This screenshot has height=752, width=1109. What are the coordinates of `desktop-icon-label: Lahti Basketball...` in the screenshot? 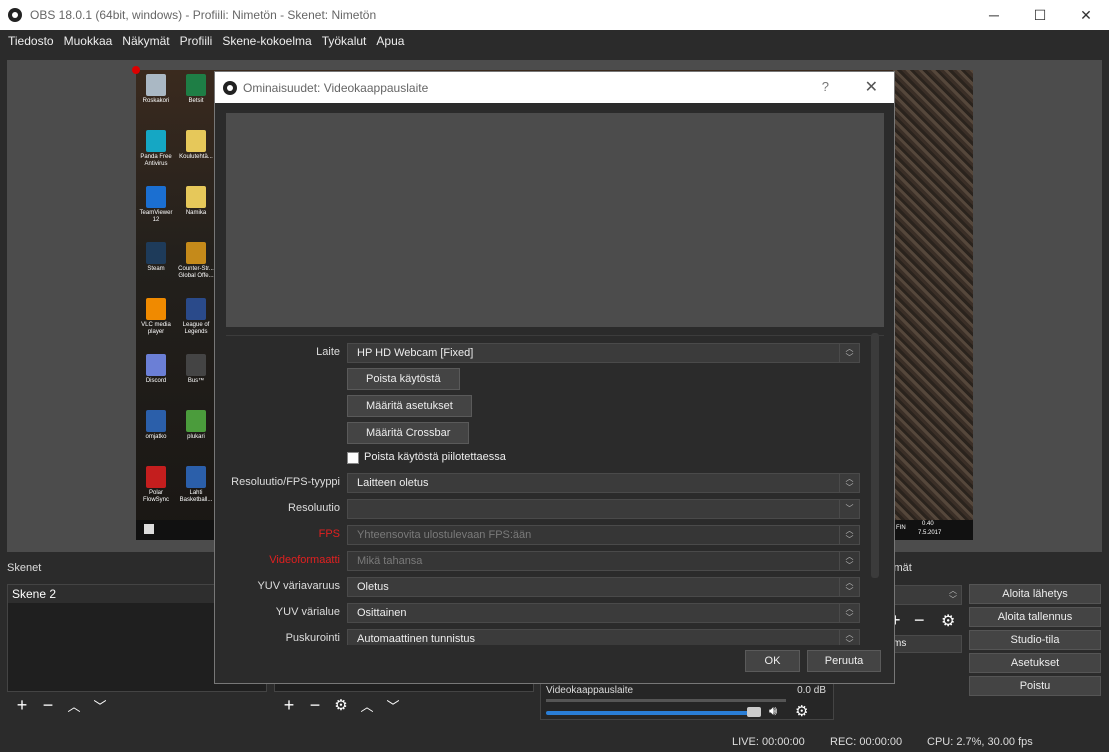 It's located at (196, 496).